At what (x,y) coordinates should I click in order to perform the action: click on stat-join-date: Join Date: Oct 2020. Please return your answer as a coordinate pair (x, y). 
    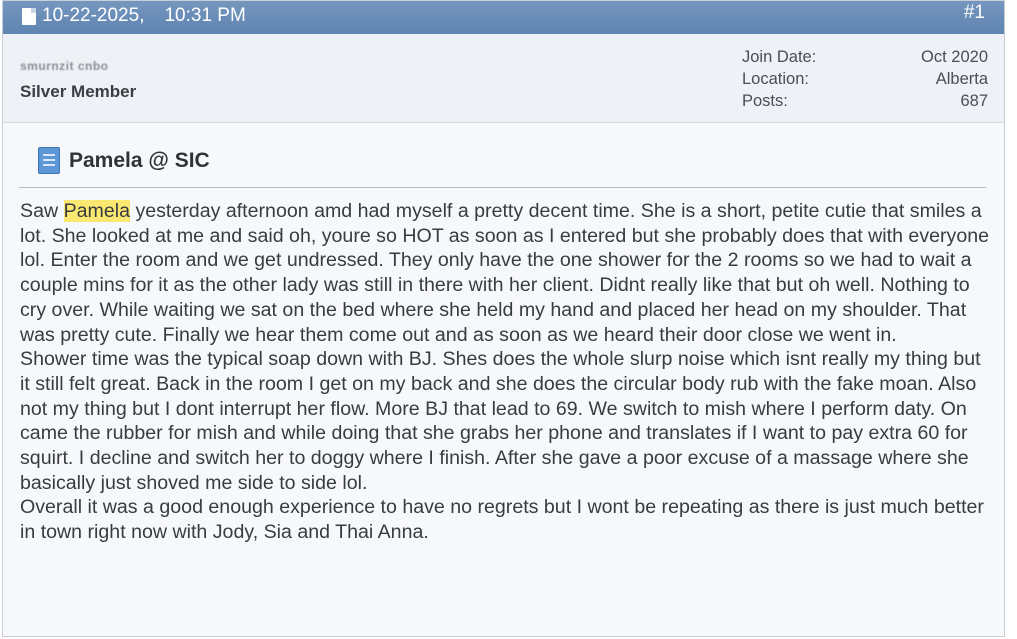
    Looking at the image, I should click on (865, 57).